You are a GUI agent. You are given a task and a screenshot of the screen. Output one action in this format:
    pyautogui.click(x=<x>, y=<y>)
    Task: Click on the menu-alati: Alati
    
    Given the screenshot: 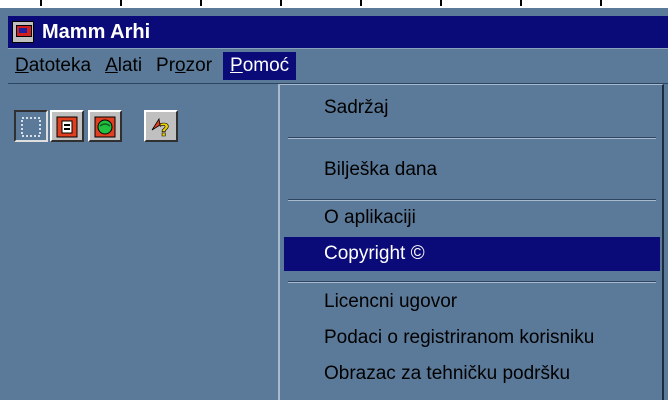 What is the action you would take?
    pyautogui.click(x=123, y=66)
    